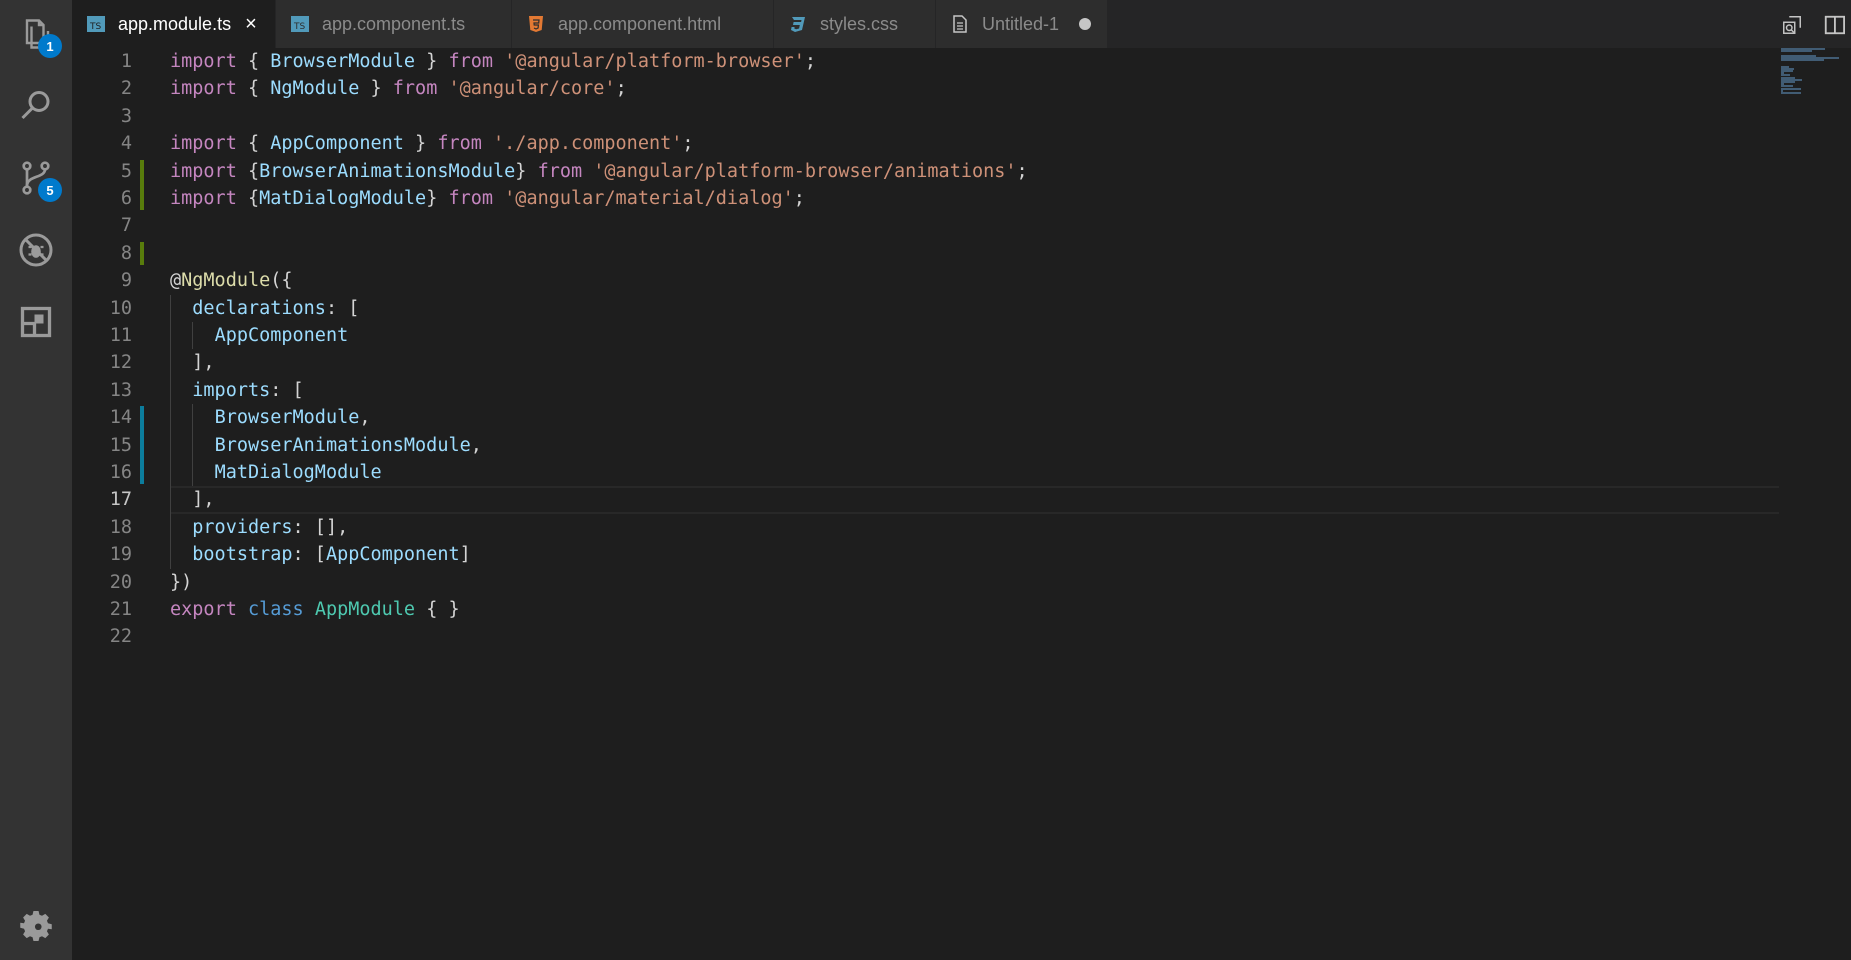 The image size is (1851, 960). What do you see at coordinates (961, 362) in the screenshot?
I see `code-line: 12 ],` at bounding box center [961, 362].